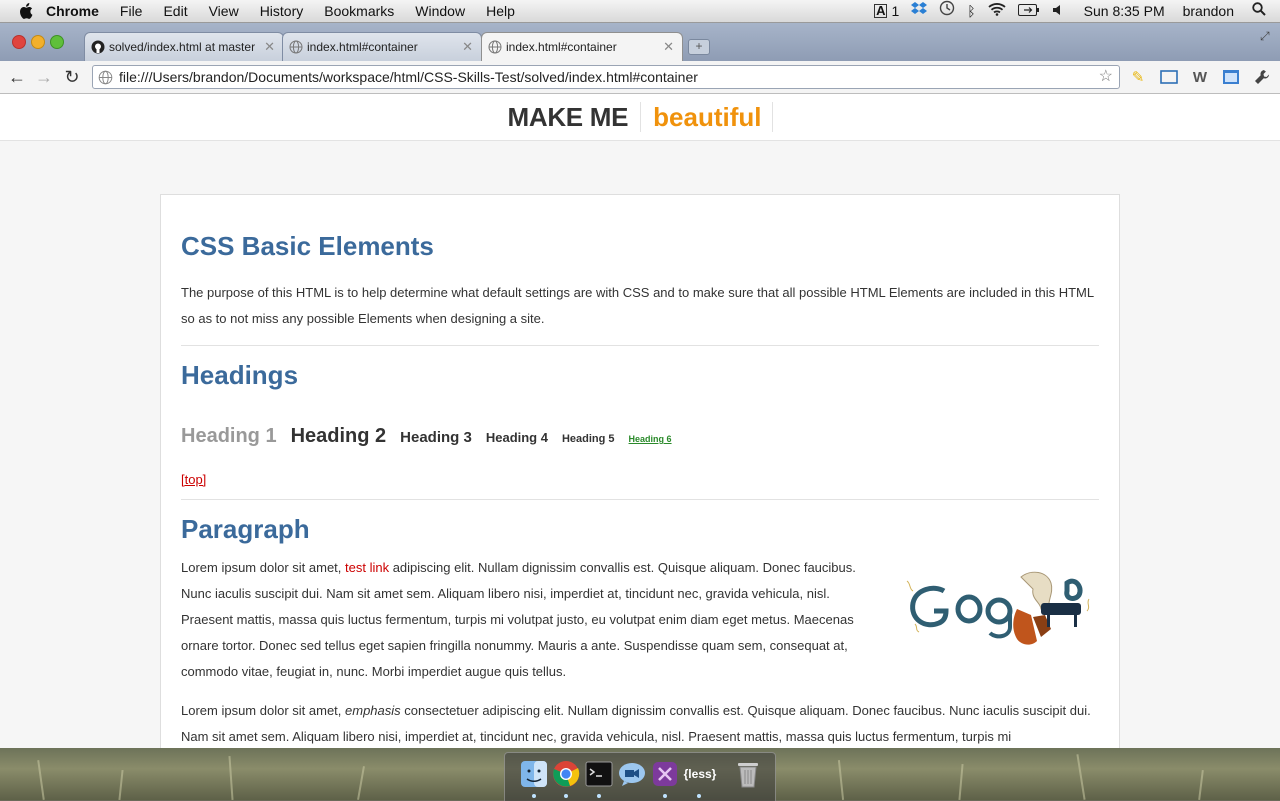 Image resolution: width=1280 pixels, height=801 pixels. What do you see at coordinates (245, 529) in the screenshot?
I see `paragraph-section-title: Paragraph` at bounding box center [245, 529].